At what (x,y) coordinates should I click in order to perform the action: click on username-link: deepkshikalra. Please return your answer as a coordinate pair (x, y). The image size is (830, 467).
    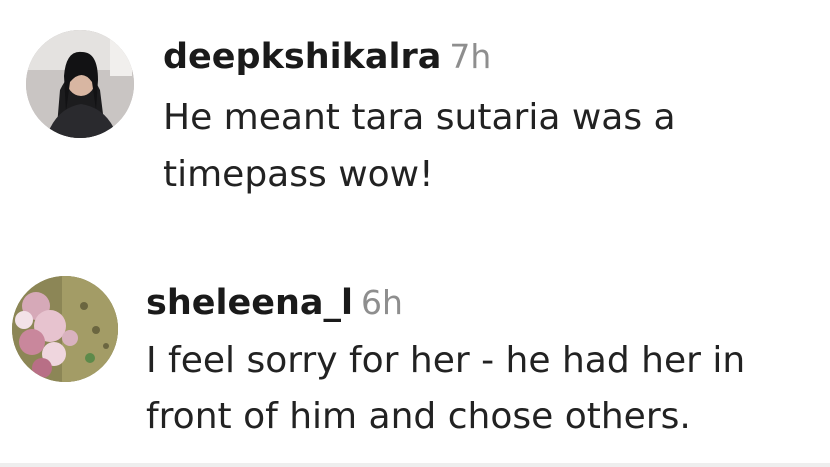
    Looking at the image, I should click on (302, 57).